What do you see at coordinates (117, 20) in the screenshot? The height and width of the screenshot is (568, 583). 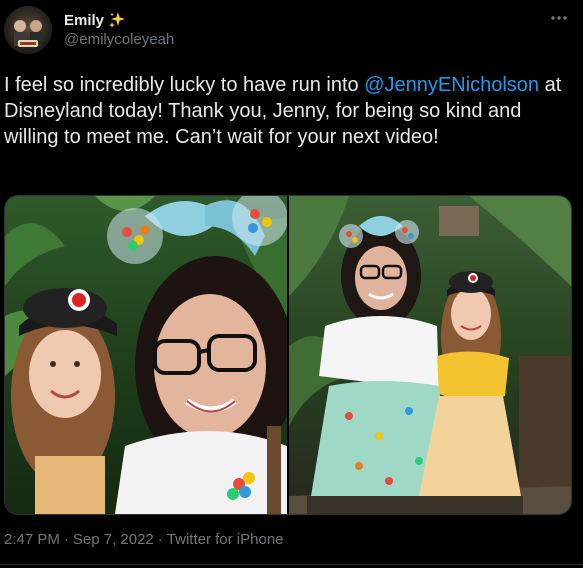 I see `sparkle-icon` at bounding box center [117, 20].